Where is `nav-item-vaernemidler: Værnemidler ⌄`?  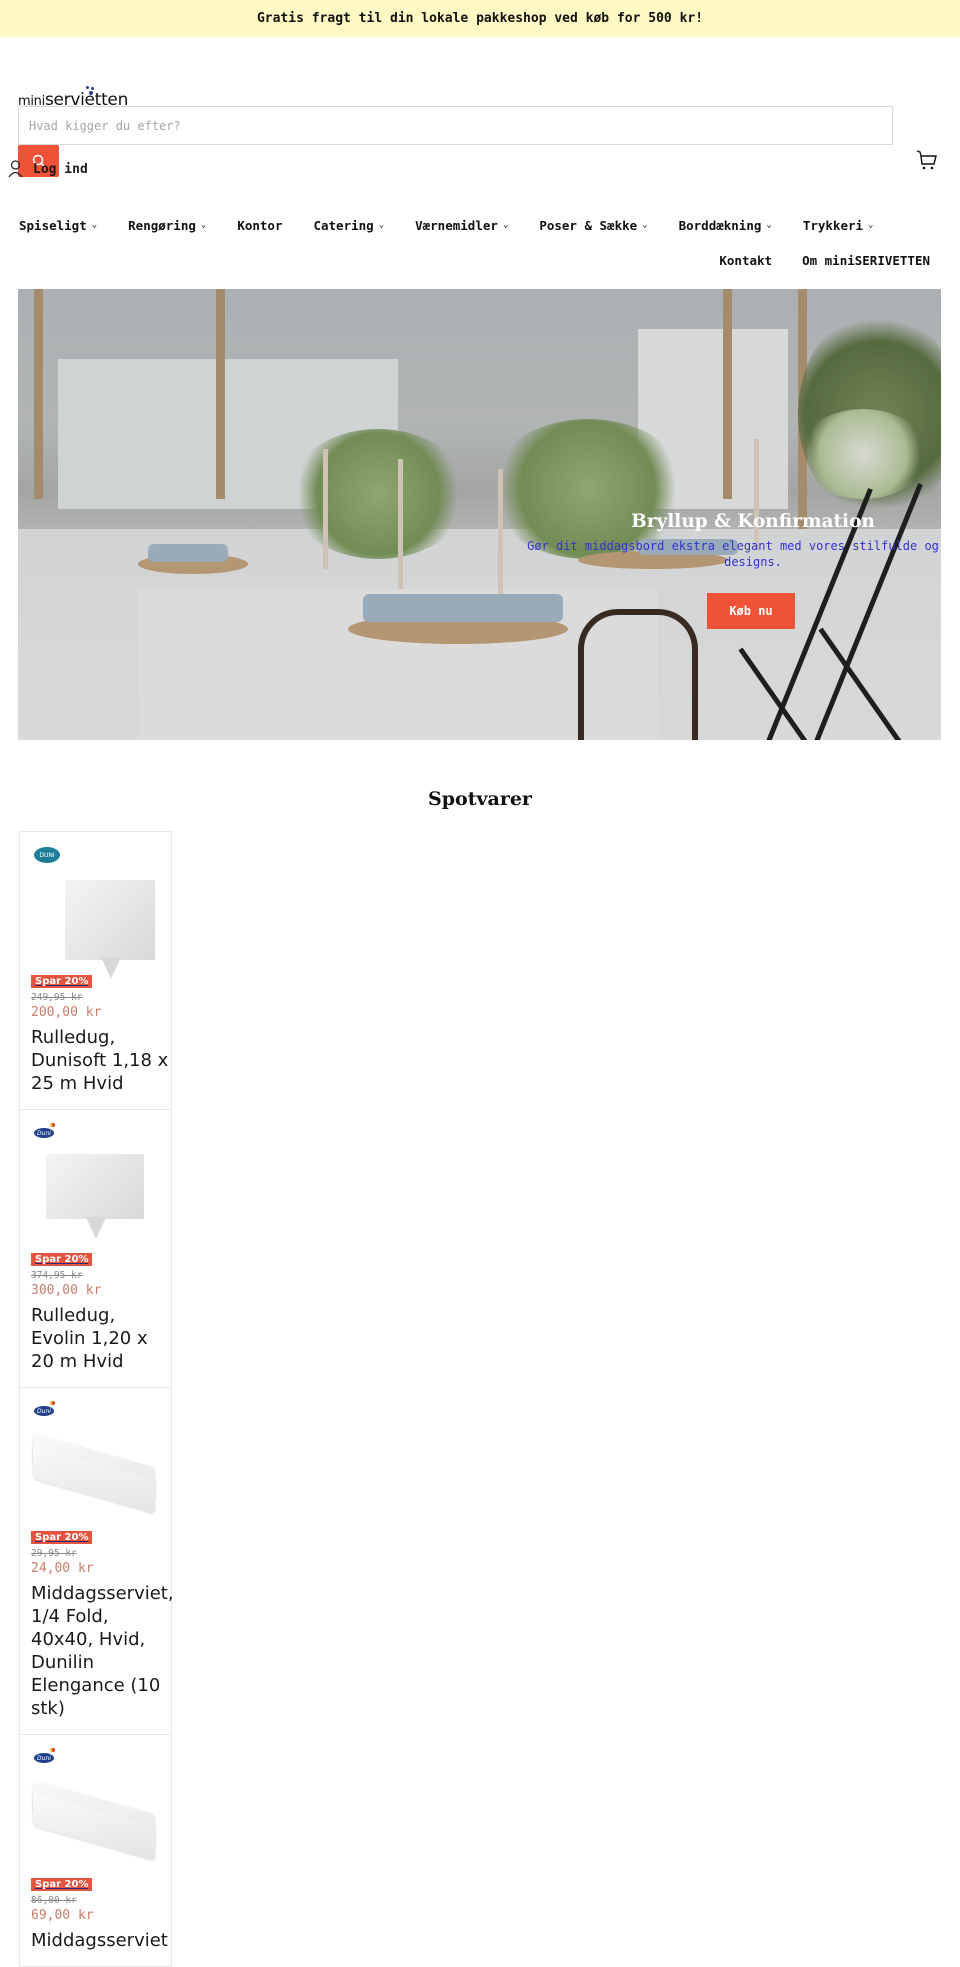 nav-item-vaernemidler: Værnemidler ⌄ is located at coordinates (461, 225).